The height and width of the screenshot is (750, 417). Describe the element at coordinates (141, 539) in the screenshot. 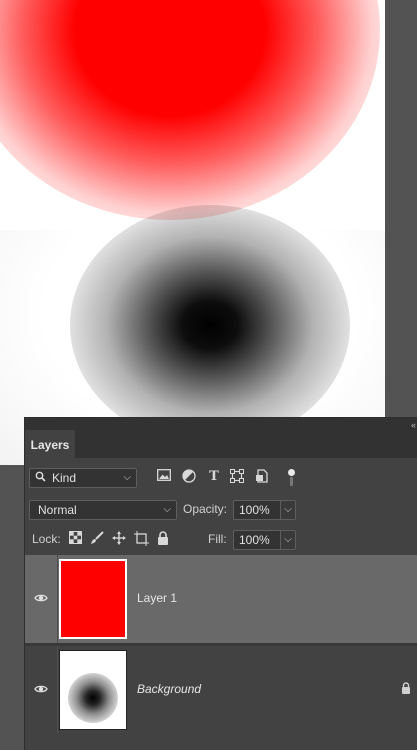

I see `lock-artboard-icon` at that location.